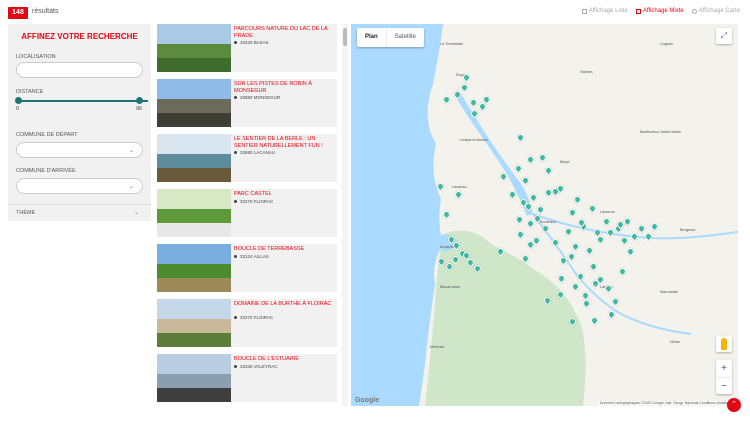  Describe the element at coordinates (139, 100) in the screenshot. I see `distance-slider-max-handle` at that location.